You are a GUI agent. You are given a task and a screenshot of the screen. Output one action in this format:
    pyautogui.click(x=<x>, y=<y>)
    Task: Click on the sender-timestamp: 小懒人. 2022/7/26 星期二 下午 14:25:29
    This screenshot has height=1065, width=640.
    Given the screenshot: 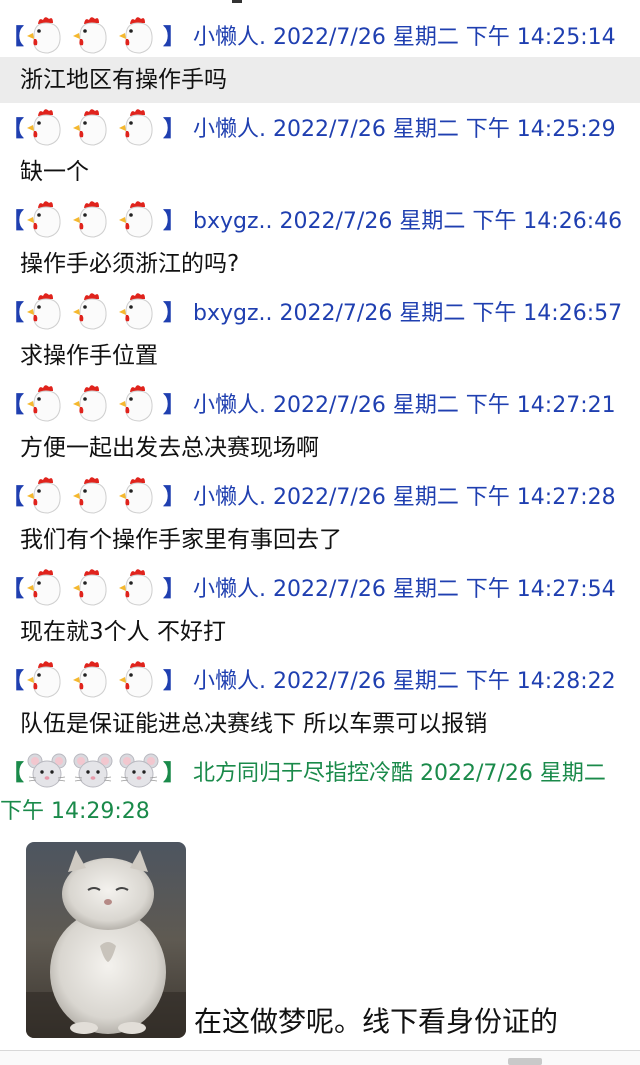 What is the action you would take?
    pyautogui.click(x=404, y=127)
    